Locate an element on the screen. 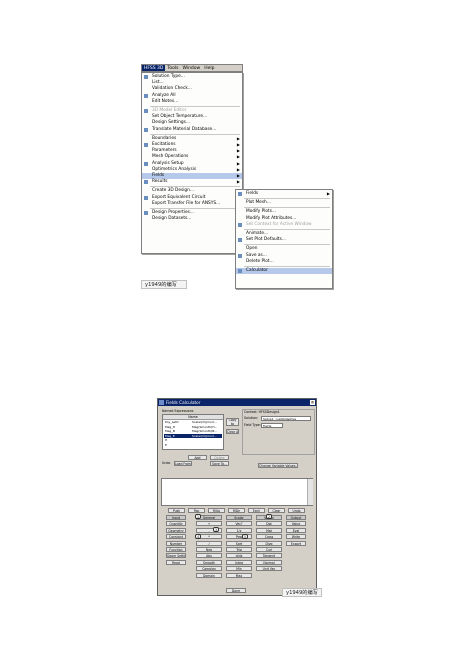  menu-item: Export Equivalent Circuit▶ is located at coordinates (192, 198).